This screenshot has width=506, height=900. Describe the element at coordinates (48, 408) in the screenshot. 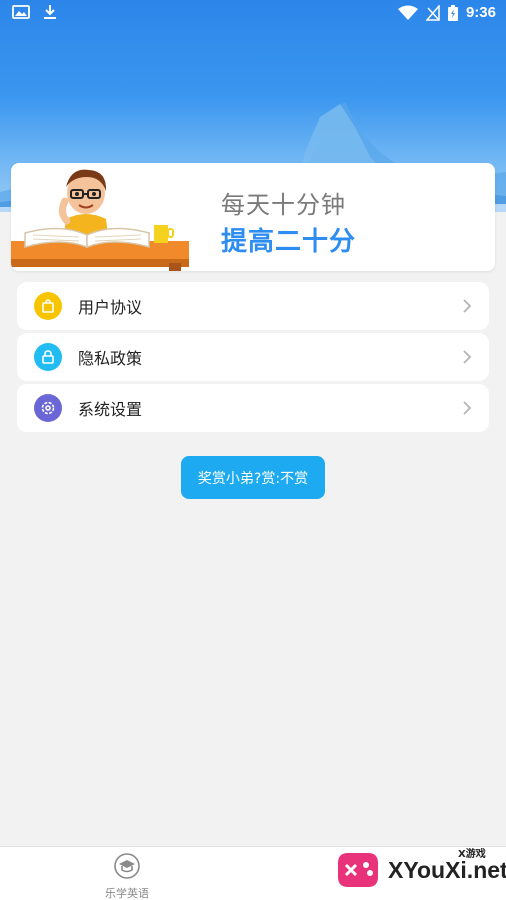

I see `gear-icon` at that location.